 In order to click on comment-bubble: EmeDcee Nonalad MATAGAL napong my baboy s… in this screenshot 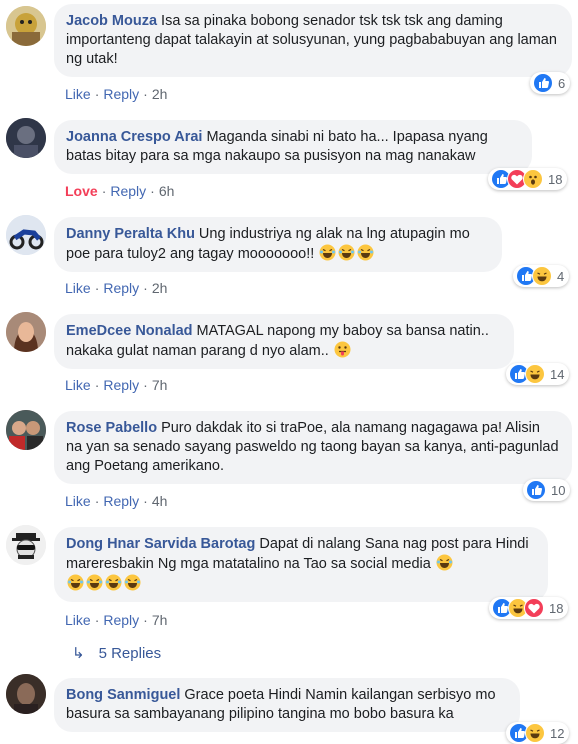, I will do `click(284, 341)`.